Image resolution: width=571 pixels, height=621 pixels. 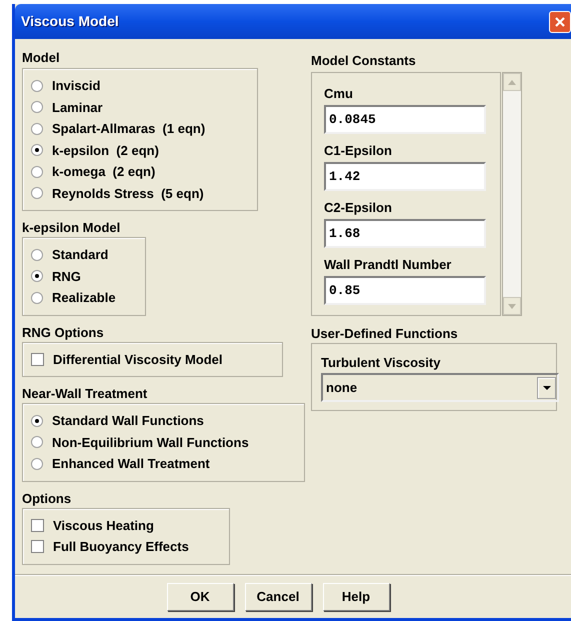 I want to click on radio-label: k-epsilon (2 eqn), so click(x=105, y=151).